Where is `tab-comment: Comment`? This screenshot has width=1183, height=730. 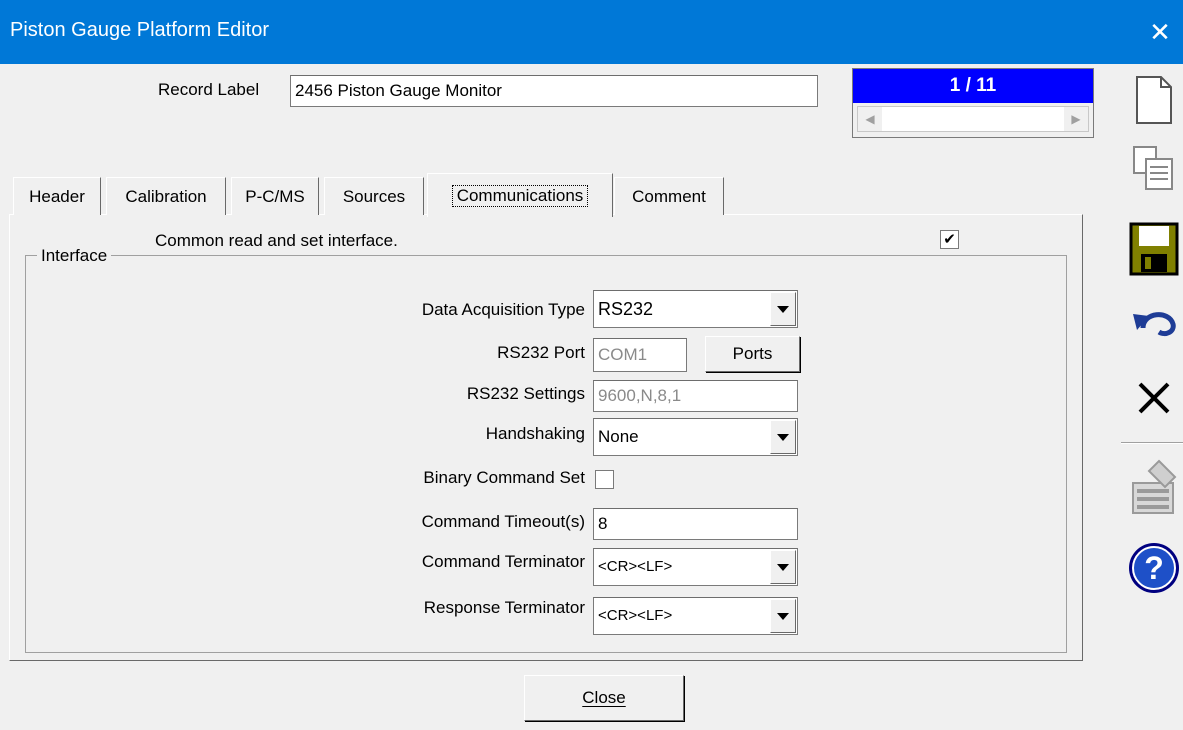 tab-comment: Comment is located at coordinates (669, 196).